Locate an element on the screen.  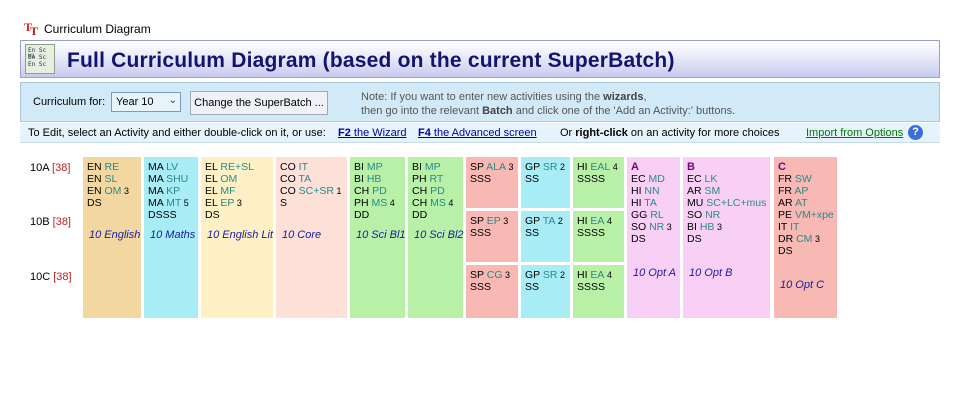
block-core: CO IT CO TA CO SC+SR 1 S 10 Core is located at coordinates (311, 237).